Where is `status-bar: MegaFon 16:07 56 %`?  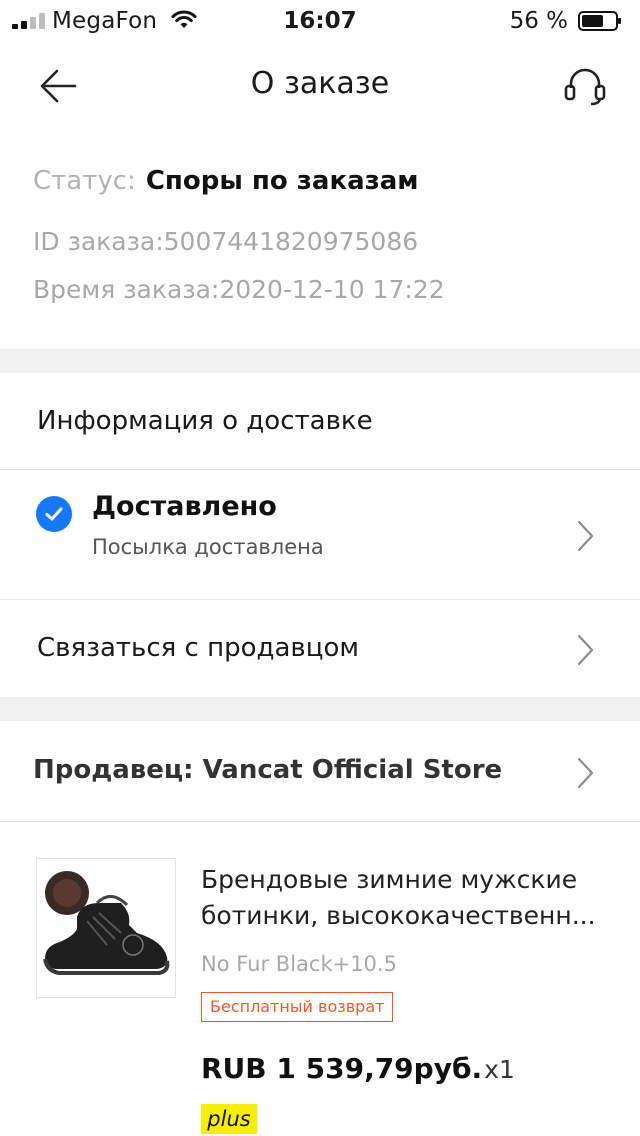
status-bar: MegaFon 16:07 56 % is located at coordinates (320, 21).